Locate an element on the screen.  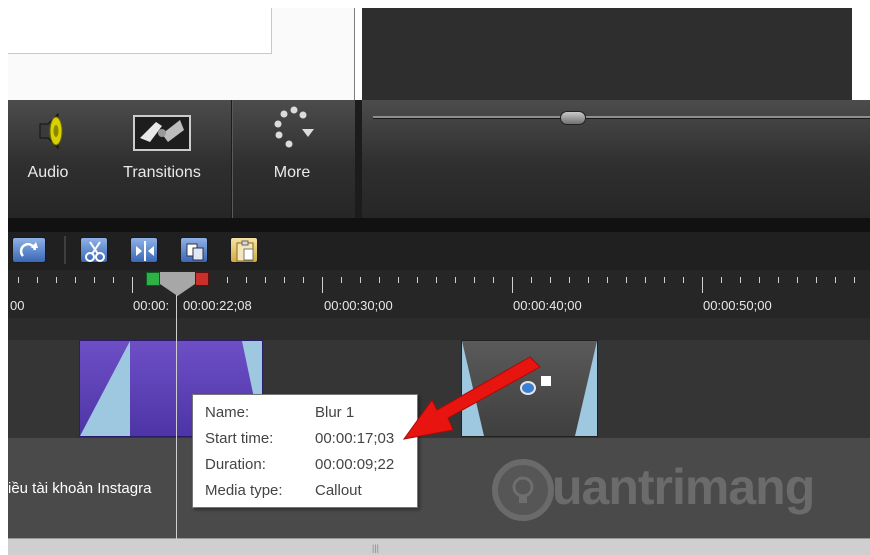
red-arrow-annotation is located at coordinates (471, 398).